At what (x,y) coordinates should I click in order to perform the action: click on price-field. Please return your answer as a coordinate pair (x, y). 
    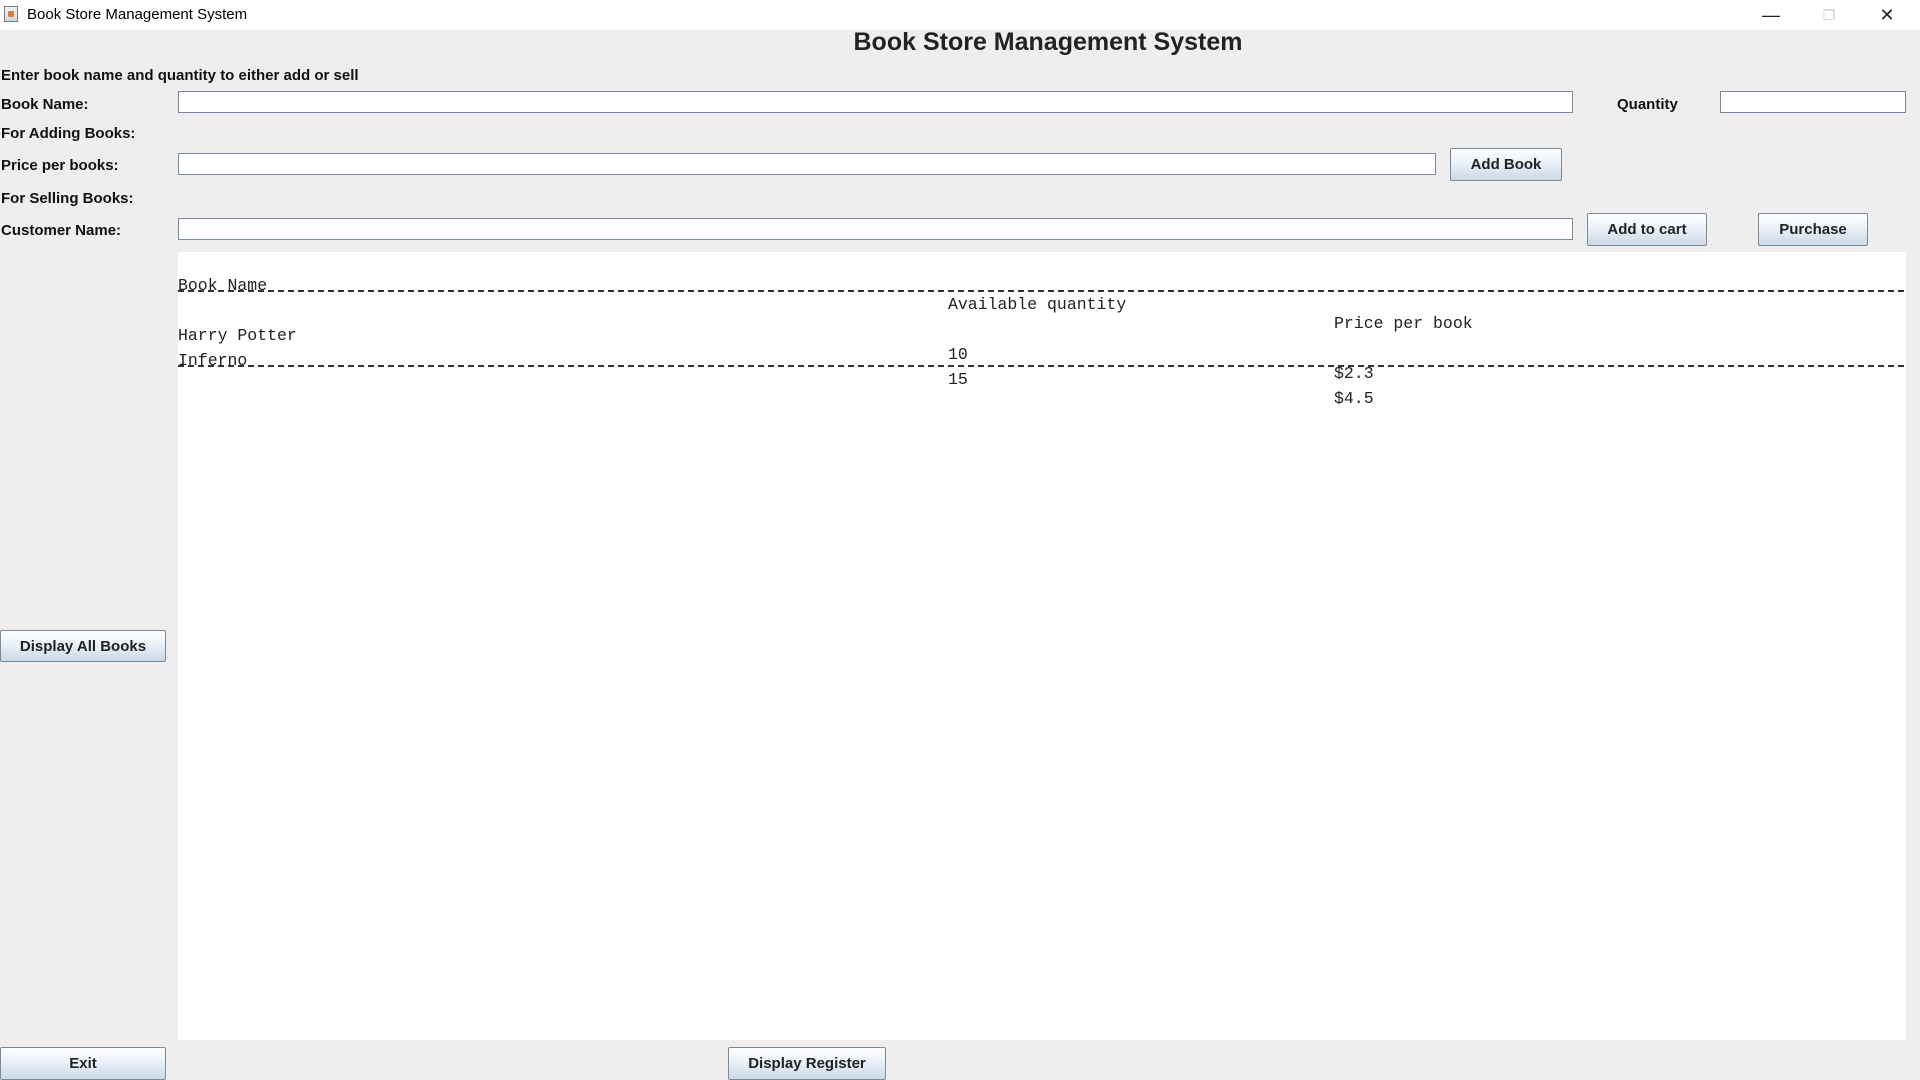
    Looking at the image, I should click on (807, 164).